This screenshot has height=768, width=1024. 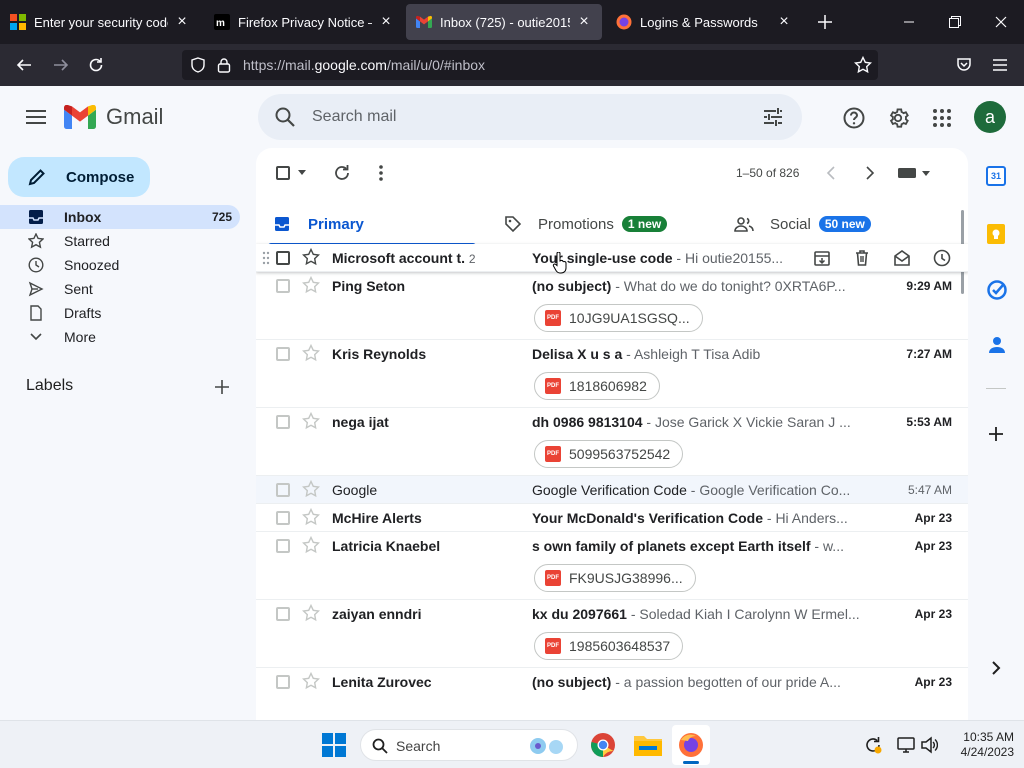 What do you see at coordinates (61, 65) in the screenshot?
I see `forward-button` at bounding box center [61, 65].